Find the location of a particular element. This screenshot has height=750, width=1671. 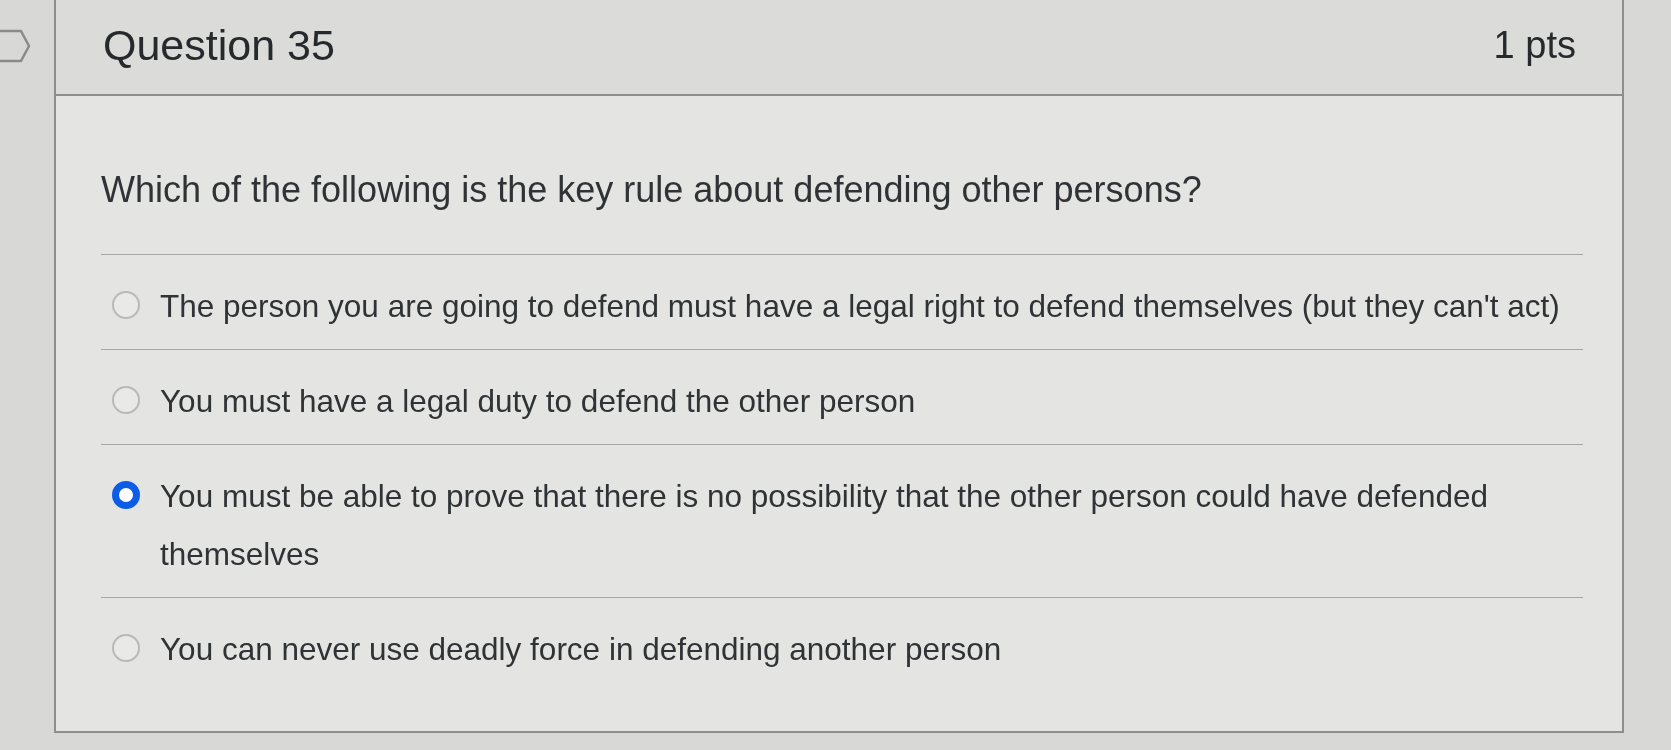

question-title: Question 35 is located at coordinates (219, 45).